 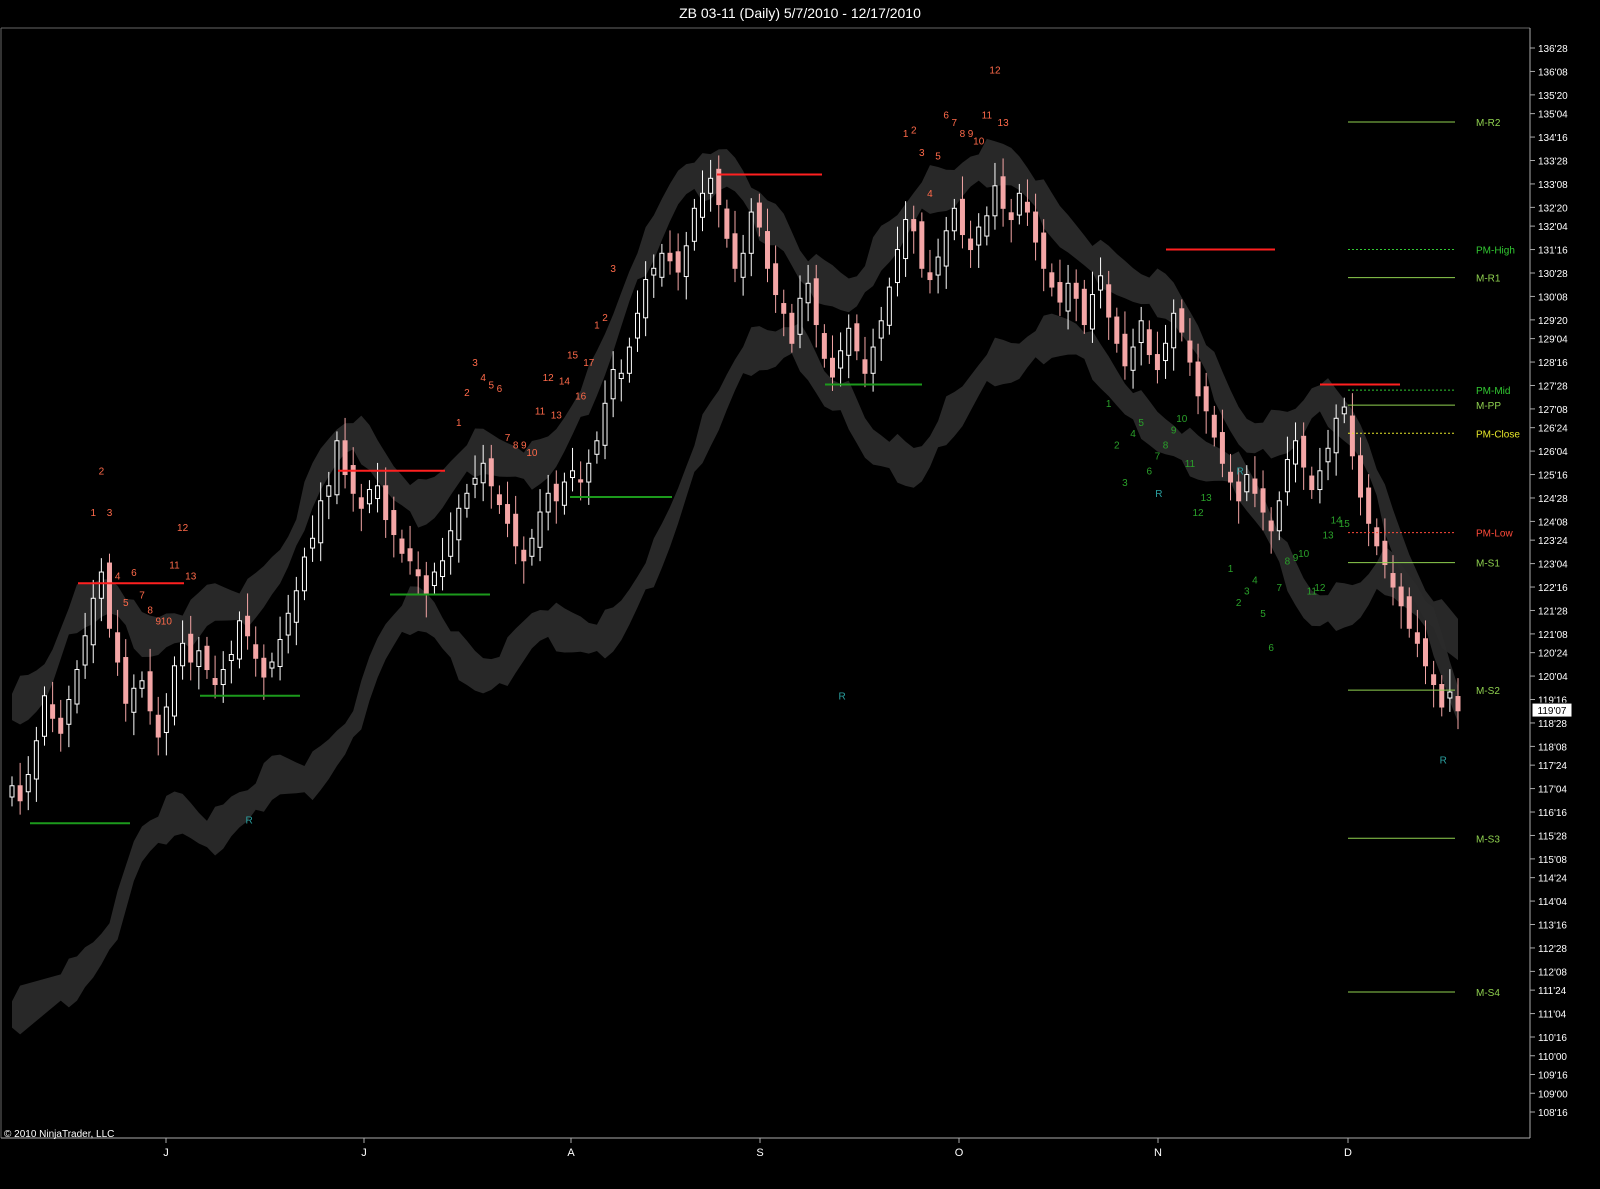 What do you see at coordinates (906, 134) in the screenshot?
I see `count-marker: 1` at bounding box center [906, 134].